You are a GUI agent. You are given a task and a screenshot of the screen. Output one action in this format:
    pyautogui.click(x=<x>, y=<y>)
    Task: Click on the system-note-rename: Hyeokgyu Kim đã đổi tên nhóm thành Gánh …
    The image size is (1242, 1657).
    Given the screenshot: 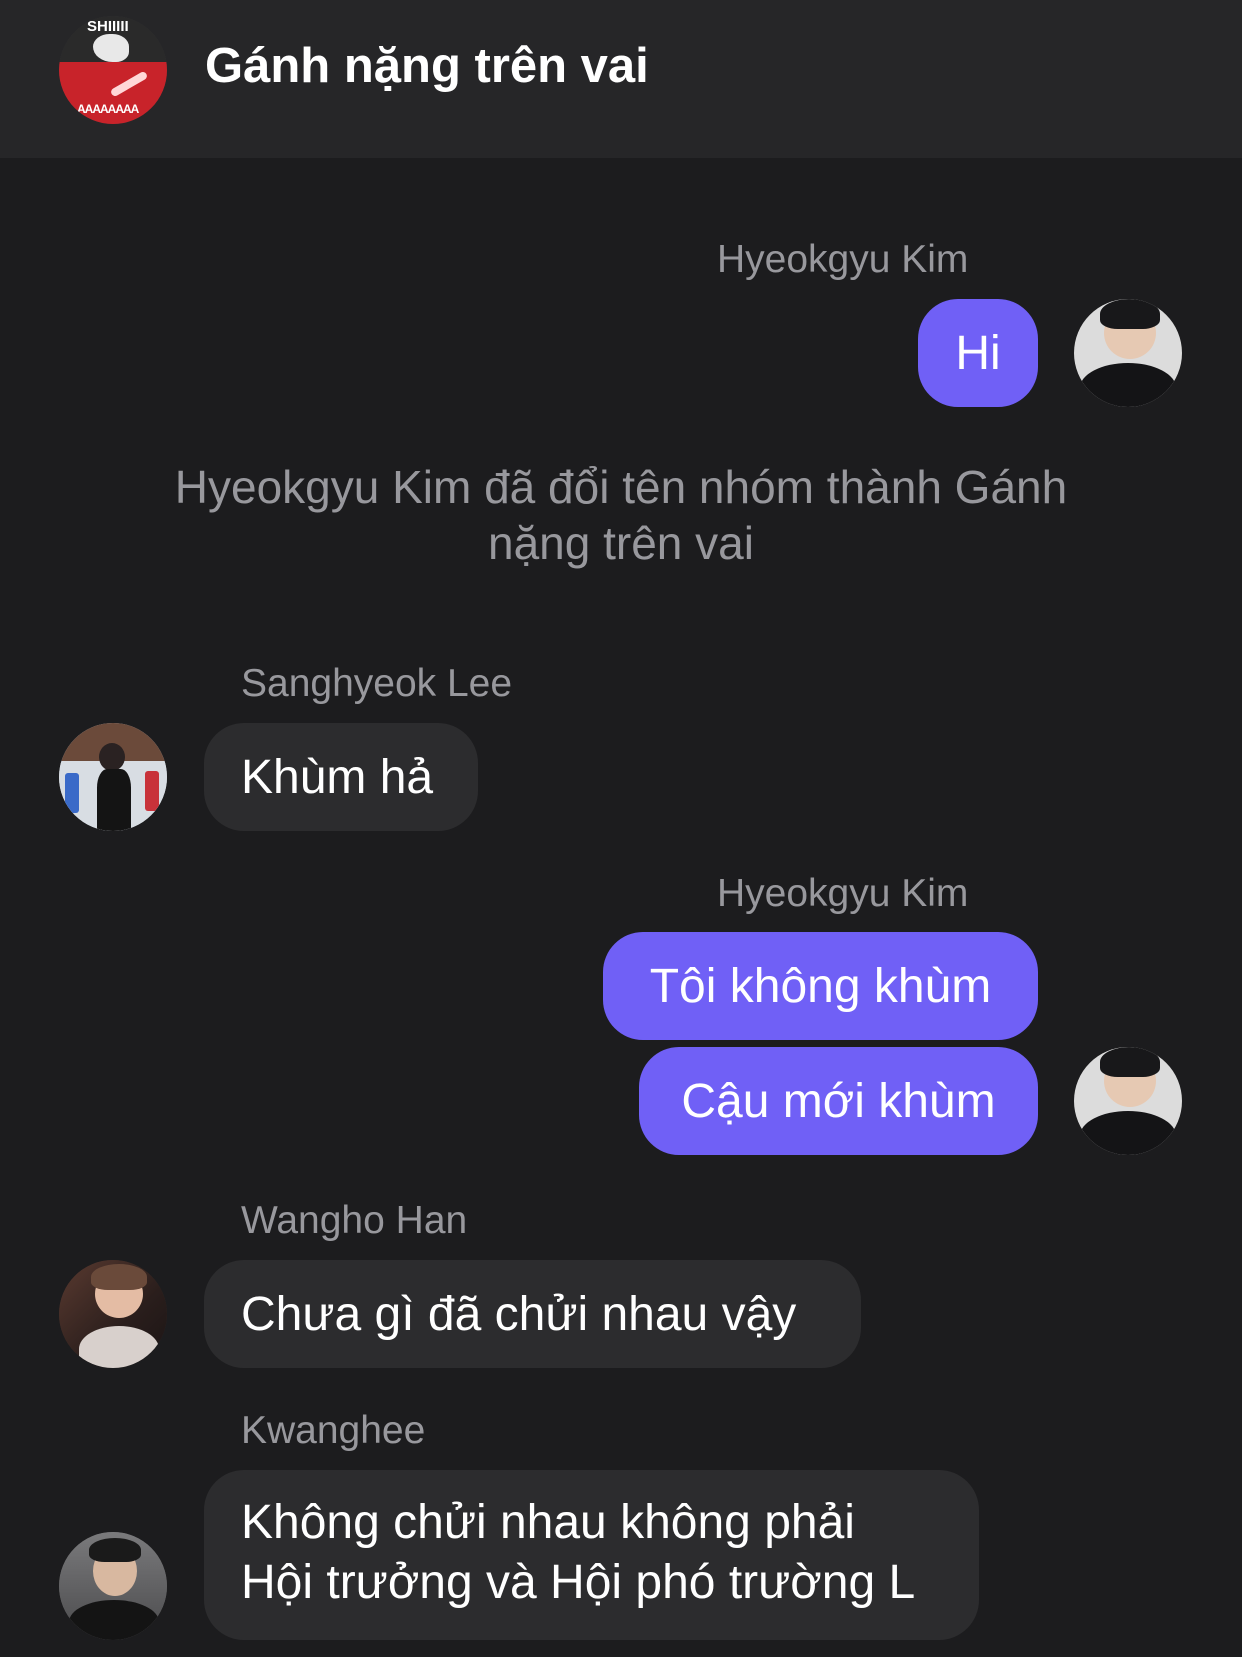 What is the action you would take?
    pyautogui.click(x=621, y=515)
    